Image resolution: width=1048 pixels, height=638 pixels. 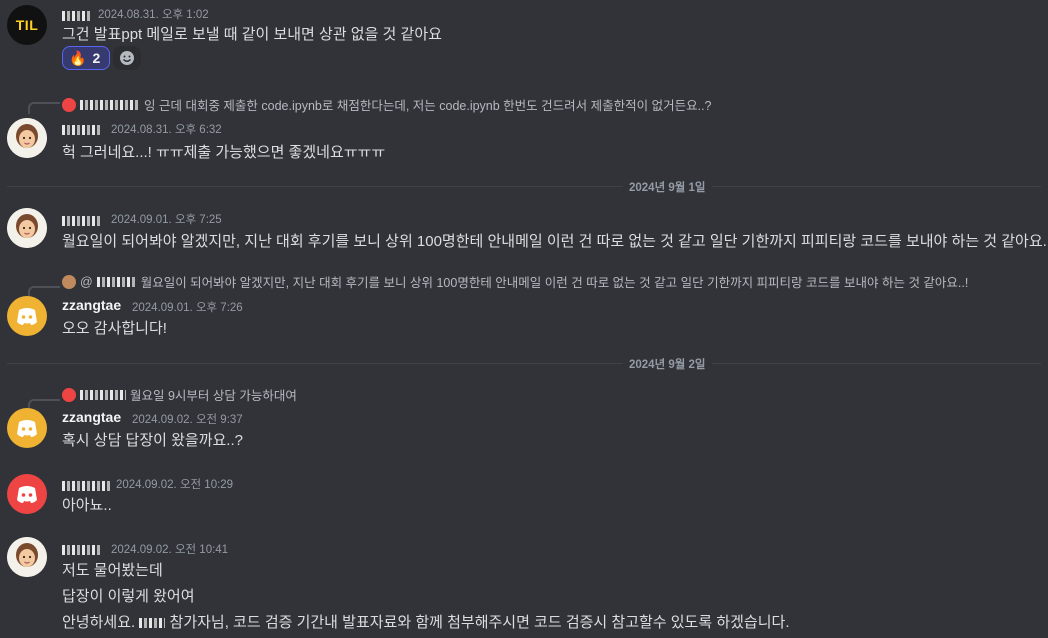 What do you see at coordinates (224, 152) in the screenshot?
I see `message-text: 헉 그러네요...! ㅠㅠ제출 가능했으면 좋겠네요ㅠㅠㅠ` at bounding box center [224, 152].